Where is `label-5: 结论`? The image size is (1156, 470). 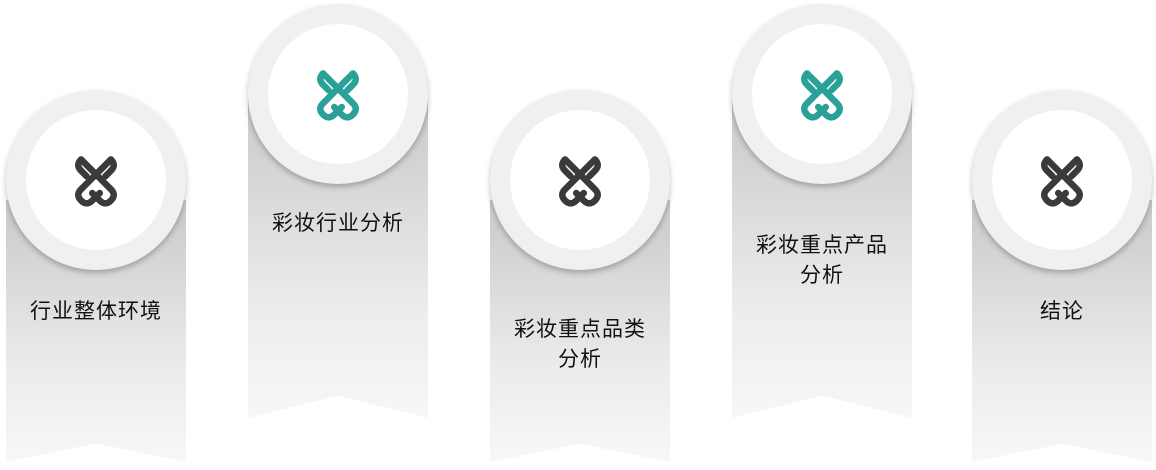 label-5: 结论 is located at coordinates (1062, 311).